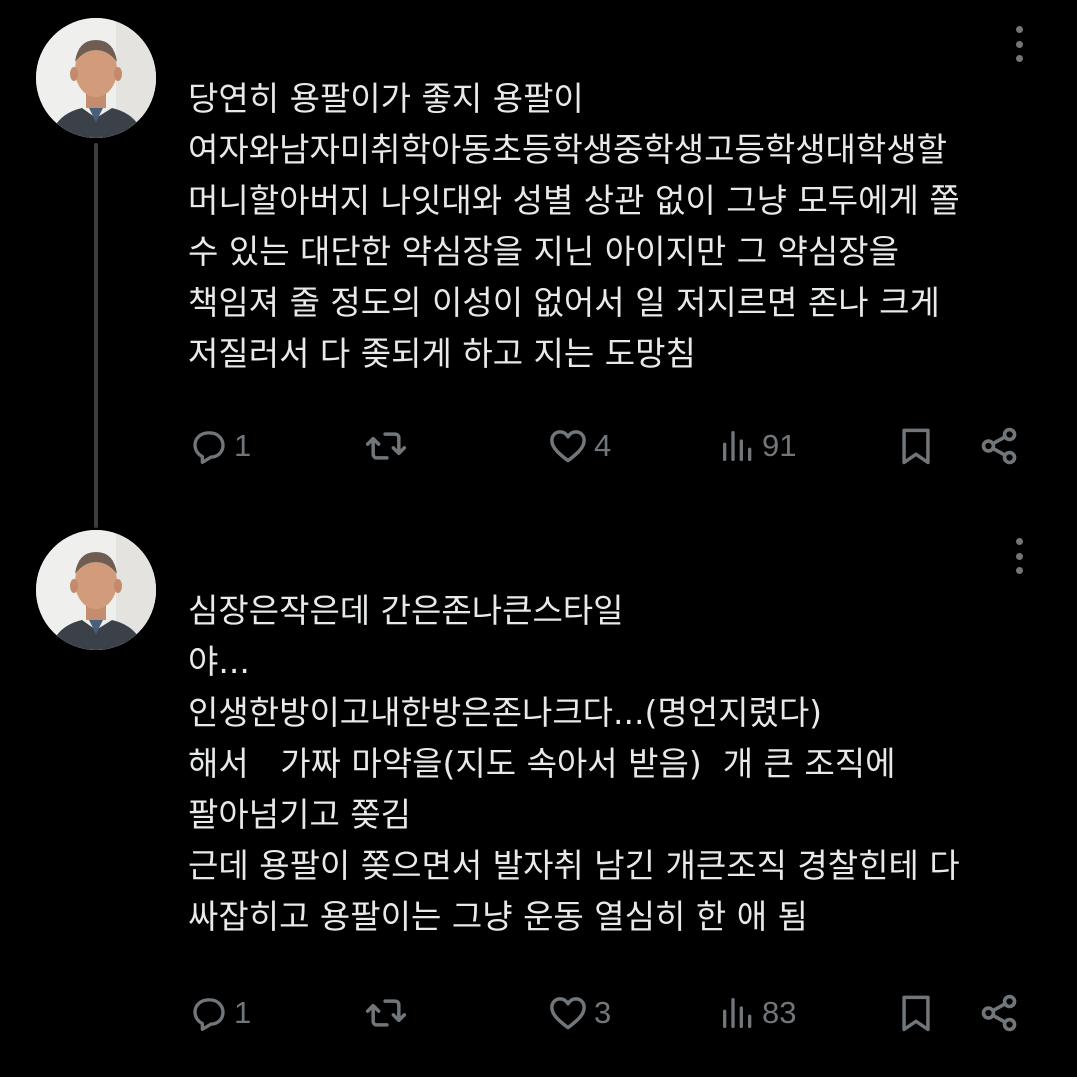 This screenshot has width=1077, height=1077. I want to click on view-count: 83, so click(779, 1012).